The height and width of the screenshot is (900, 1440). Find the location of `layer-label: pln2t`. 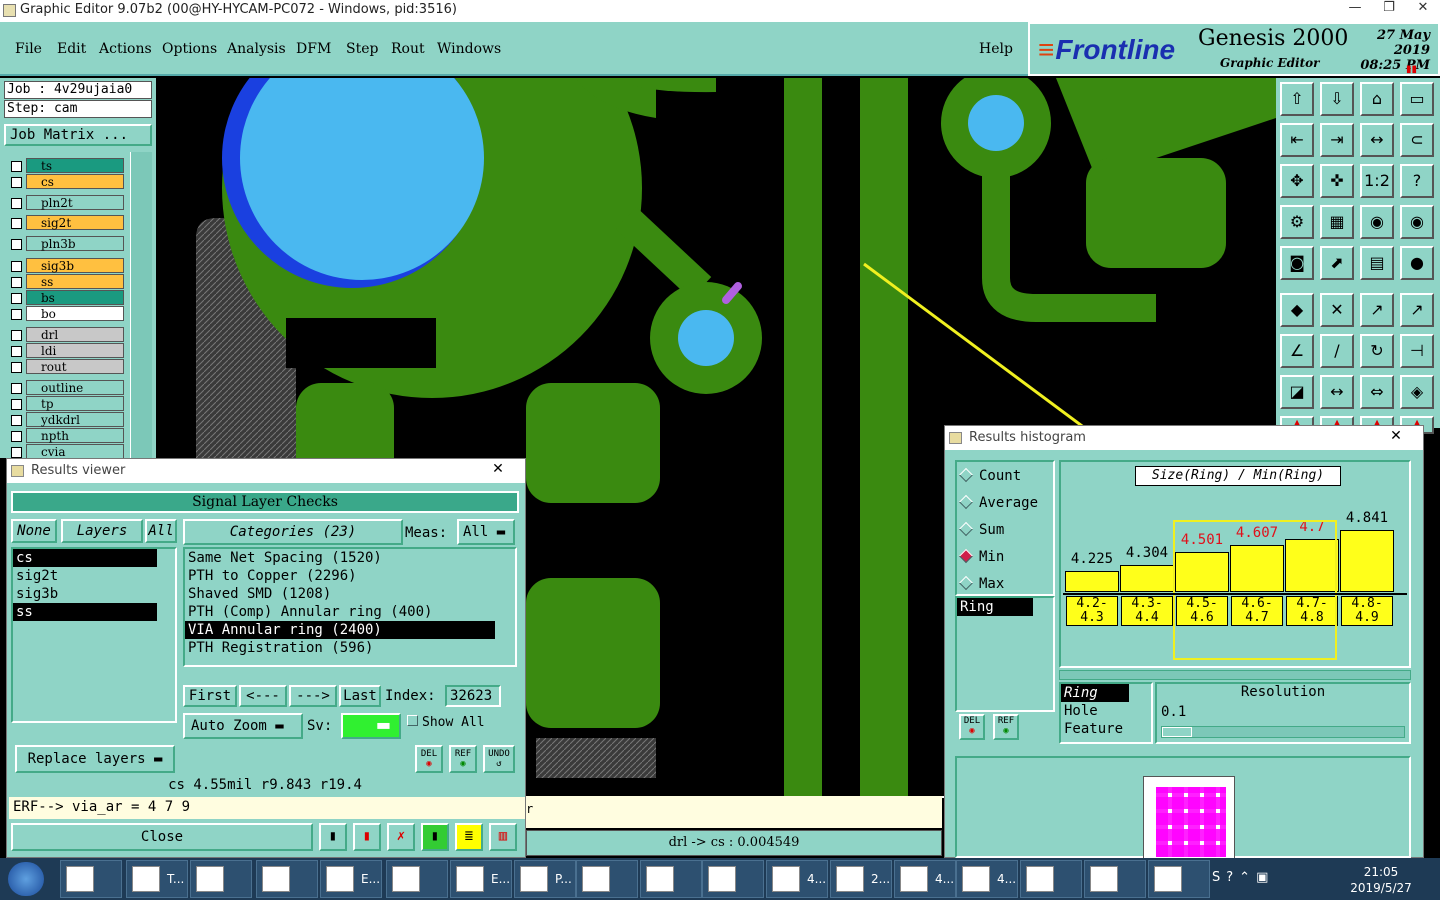

layer-label: pln2t is located at coordinates (75, 202).